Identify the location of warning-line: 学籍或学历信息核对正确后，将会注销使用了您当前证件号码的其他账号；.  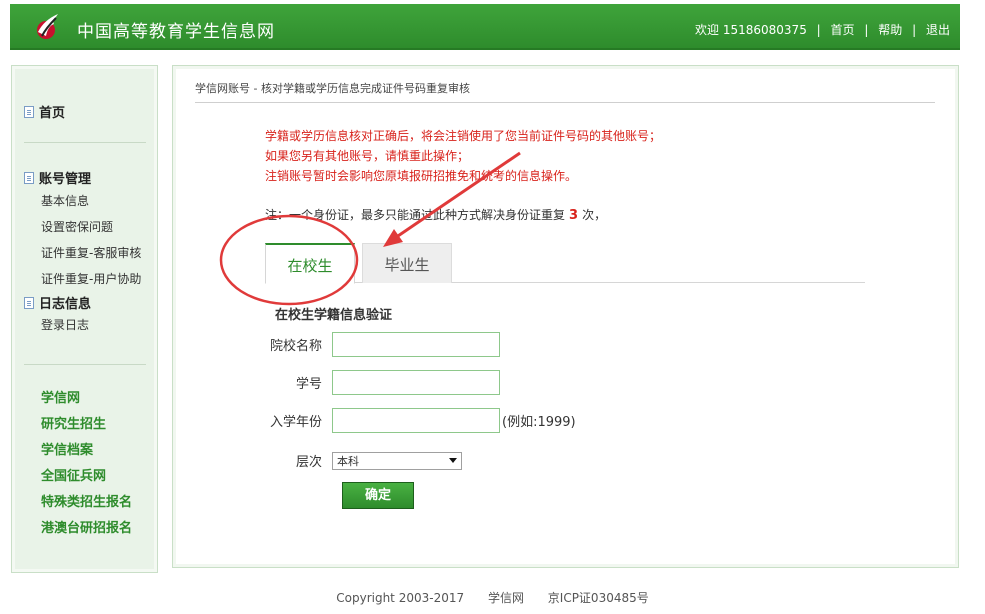
(463, 136).